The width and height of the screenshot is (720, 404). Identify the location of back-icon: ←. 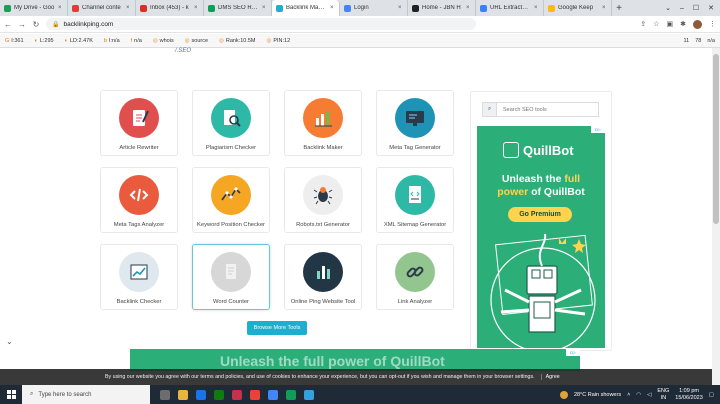
(8, 24).